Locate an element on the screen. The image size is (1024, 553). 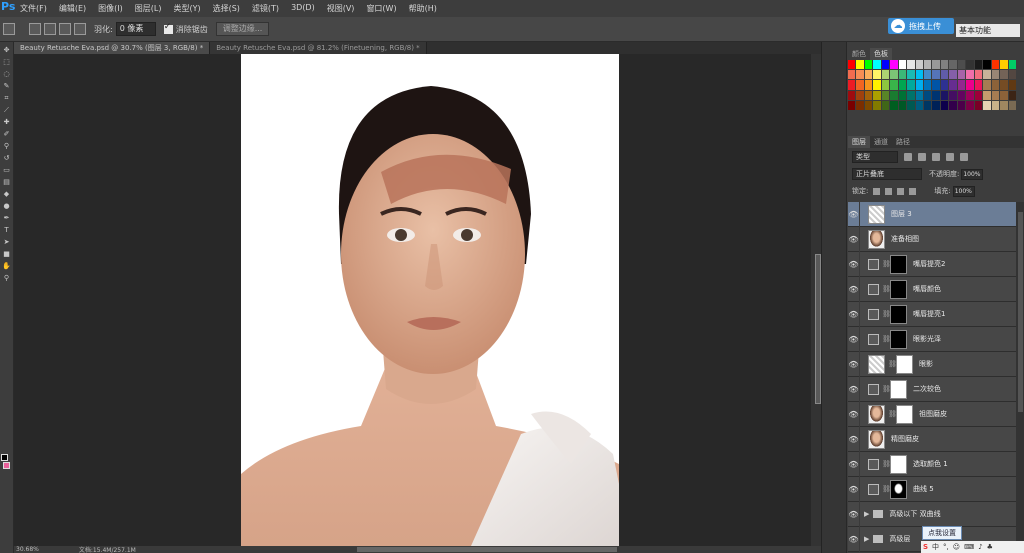
layer-kind-select: 类型 is located at coordinates (875, 157).